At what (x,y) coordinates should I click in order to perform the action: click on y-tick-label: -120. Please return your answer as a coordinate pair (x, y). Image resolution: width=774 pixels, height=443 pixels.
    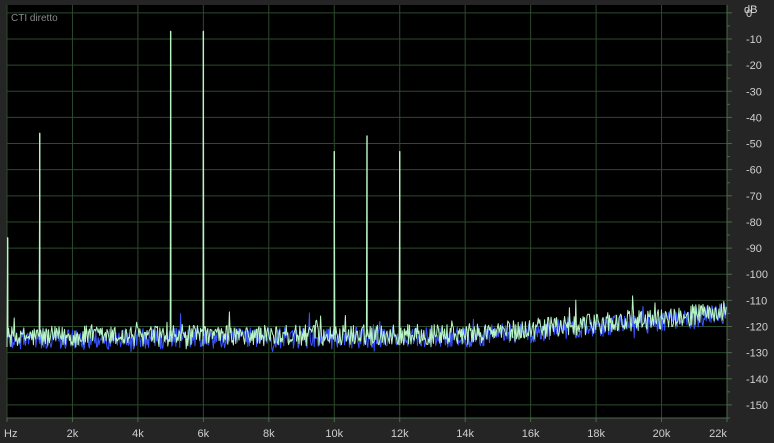
    Looking at the image, I should click on (757, 328).